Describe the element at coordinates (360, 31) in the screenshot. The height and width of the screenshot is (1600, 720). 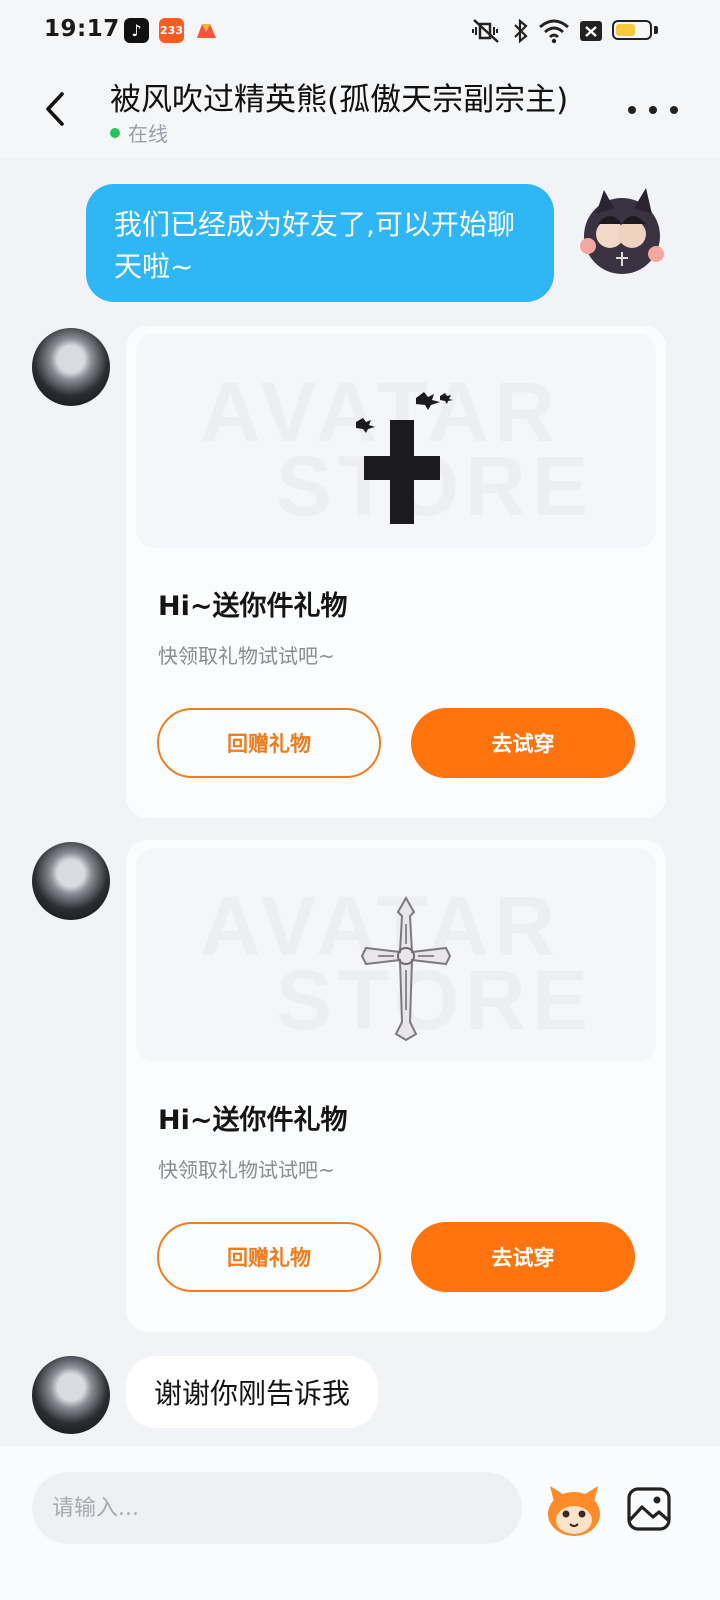
I see `status-bar: 19:17 ♪ 233` at that location.